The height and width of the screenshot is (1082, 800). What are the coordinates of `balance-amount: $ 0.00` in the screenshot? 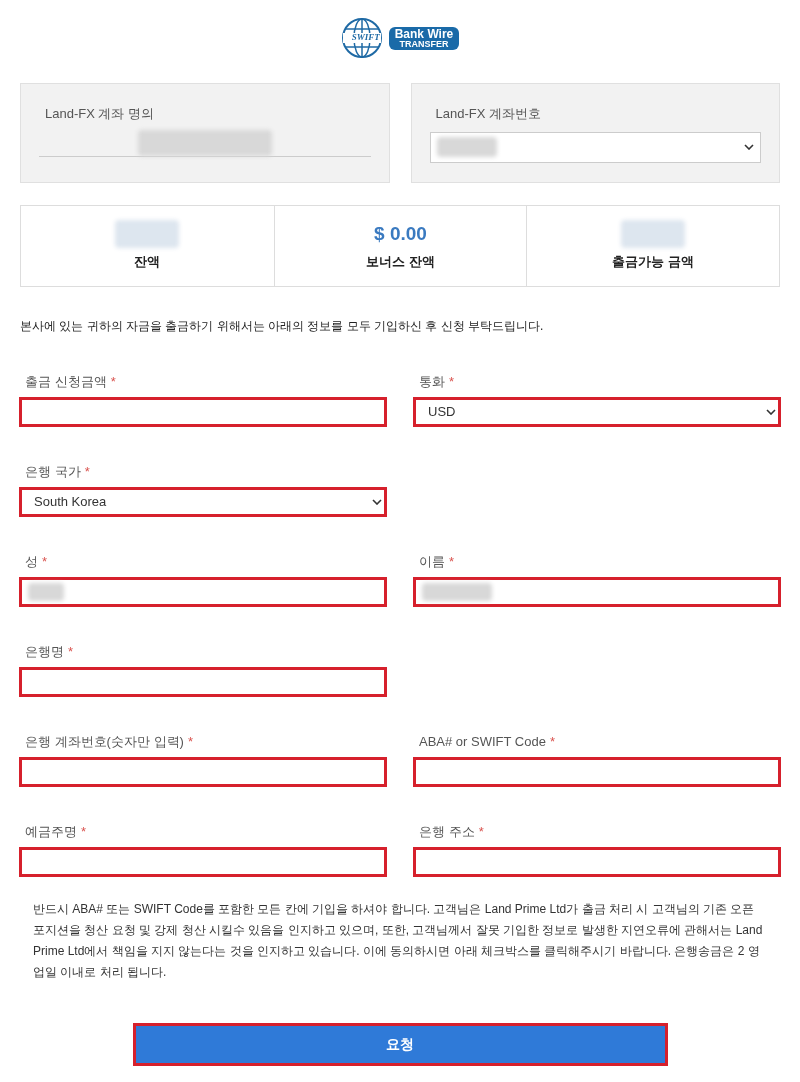 It's located at (400, 234).